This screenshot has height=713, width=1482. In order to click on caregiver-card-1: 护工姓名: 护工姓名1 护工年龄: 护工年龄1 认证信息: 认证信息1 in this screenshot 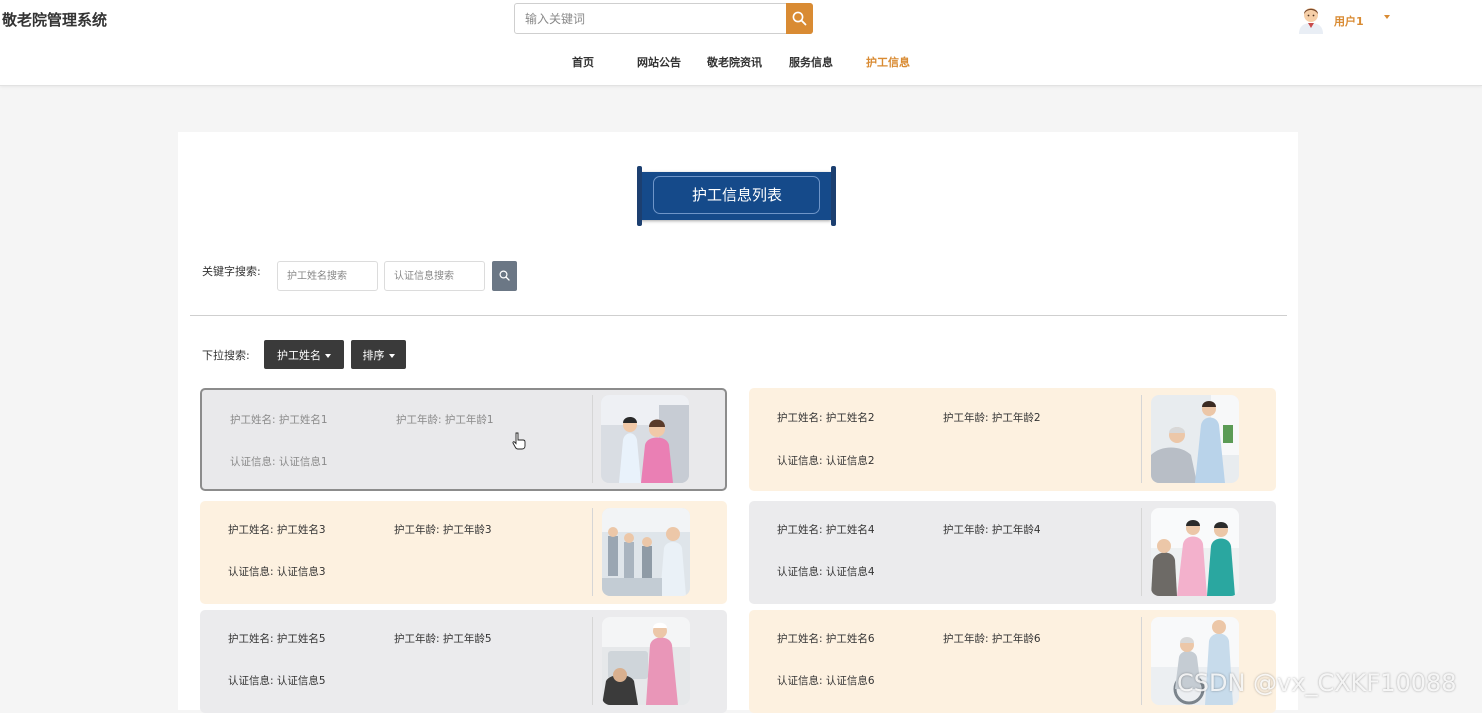, I will do `click(463, 439)`.